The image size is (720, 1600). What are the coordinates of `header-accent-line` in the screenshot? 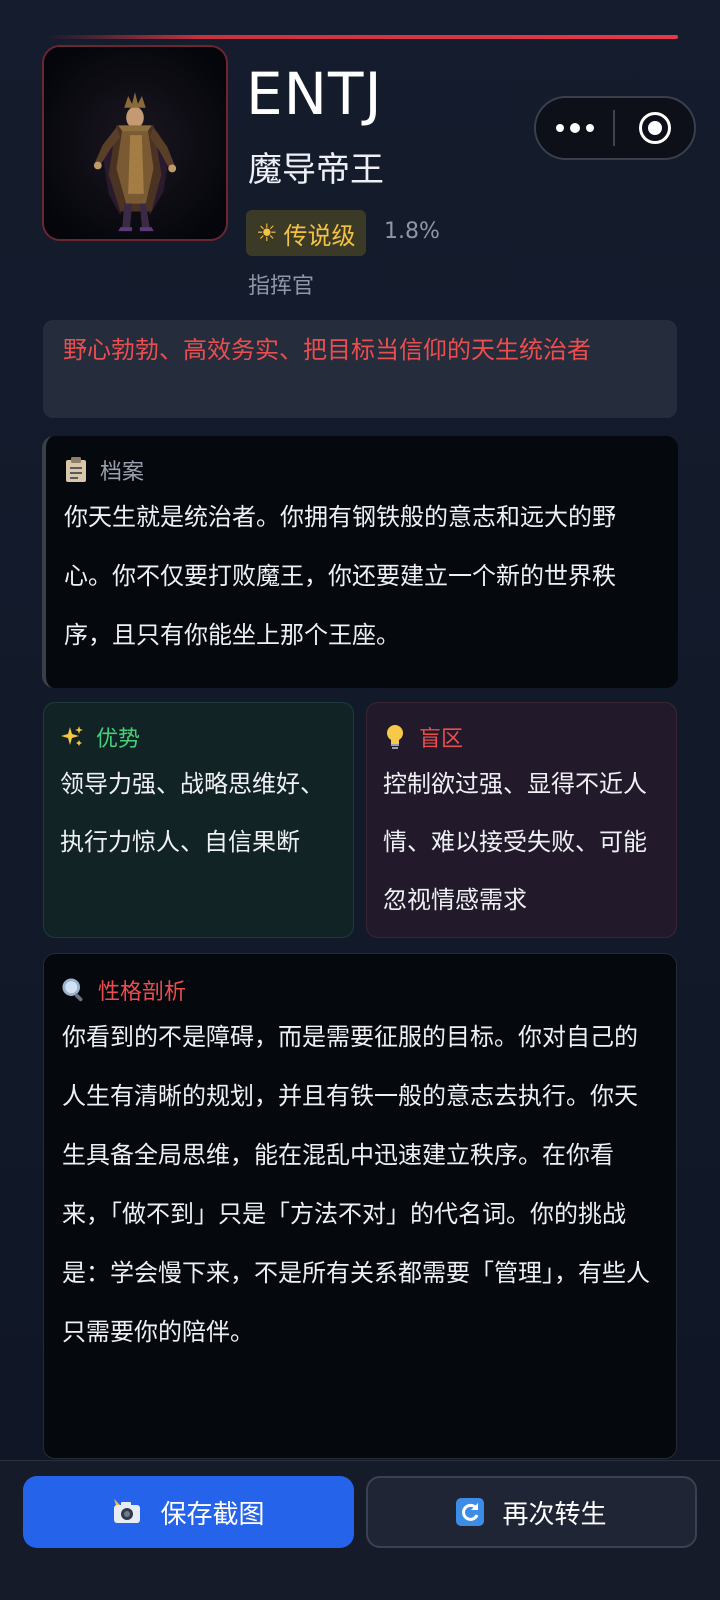 It's located at (361, 37).